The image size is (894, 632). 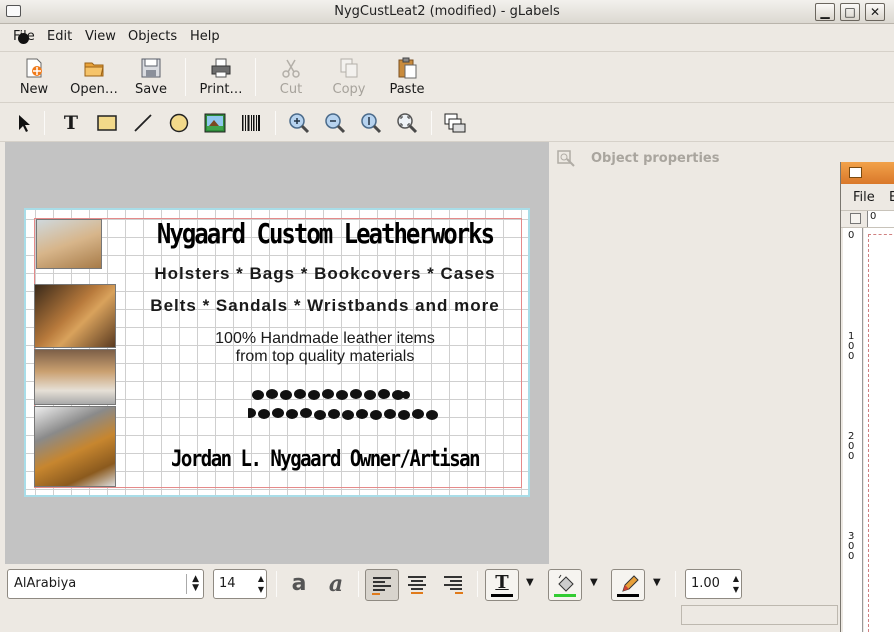 What do you see at coordinates (105, 584) in the screenshot?
I see `font-family-combo: AlArabiya ▲ ▼` at bounding box center [105, 584].